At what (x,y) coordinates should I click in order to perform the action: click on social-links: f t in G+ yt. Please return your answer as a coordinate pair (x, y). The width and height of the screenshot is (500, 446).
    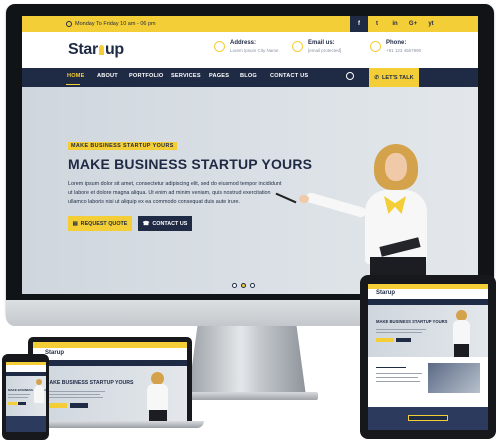
    Looking at the image, I should click on (395, 24).